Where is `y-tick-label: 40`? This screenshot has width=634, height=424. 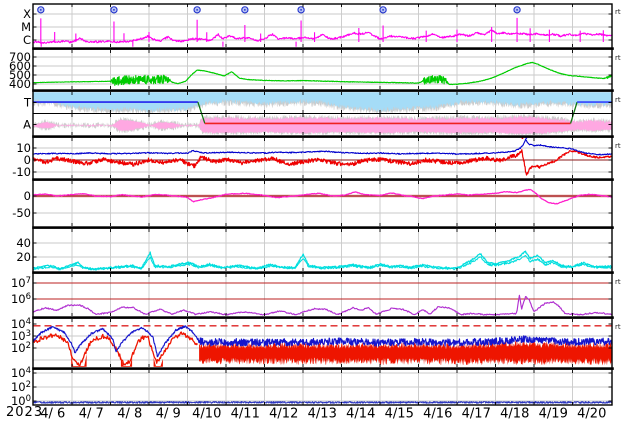 y-tick-label: 40 is located at coordinates (23, 243).